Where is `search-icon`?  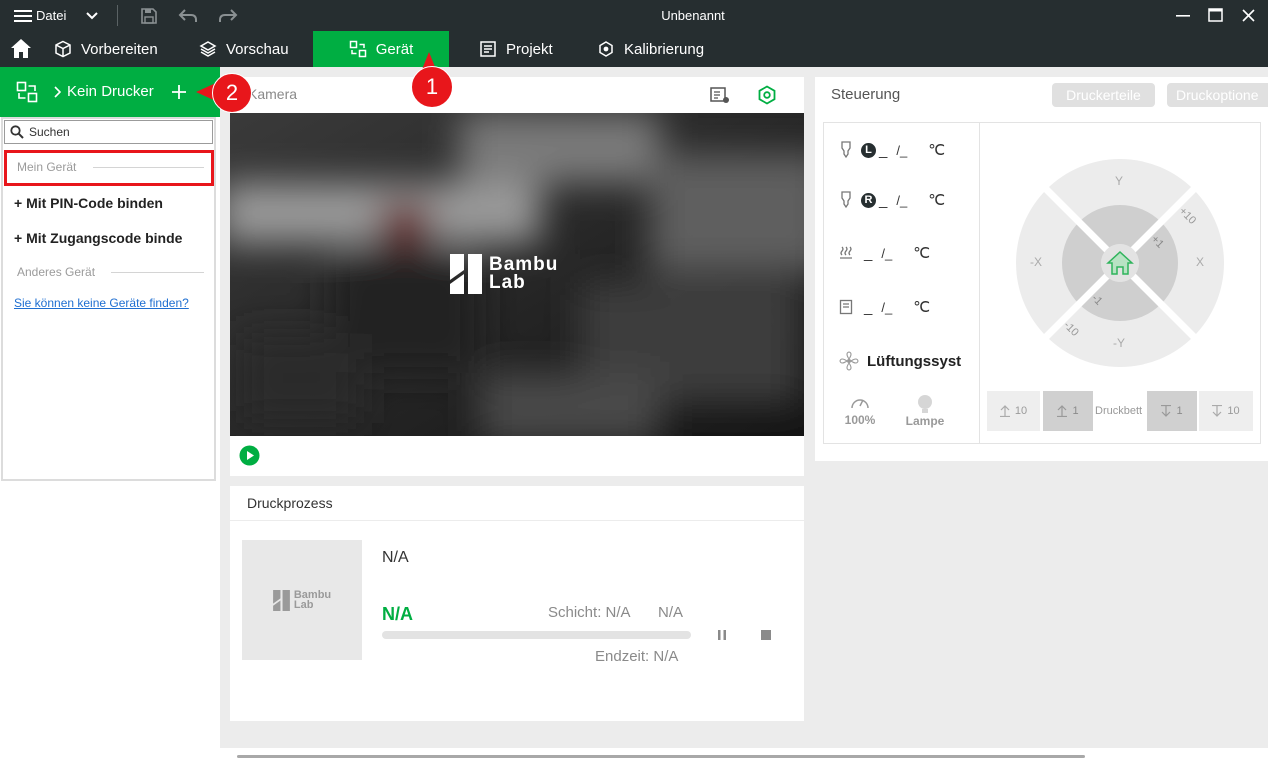 search-icon is located at coordinates (17, 132).